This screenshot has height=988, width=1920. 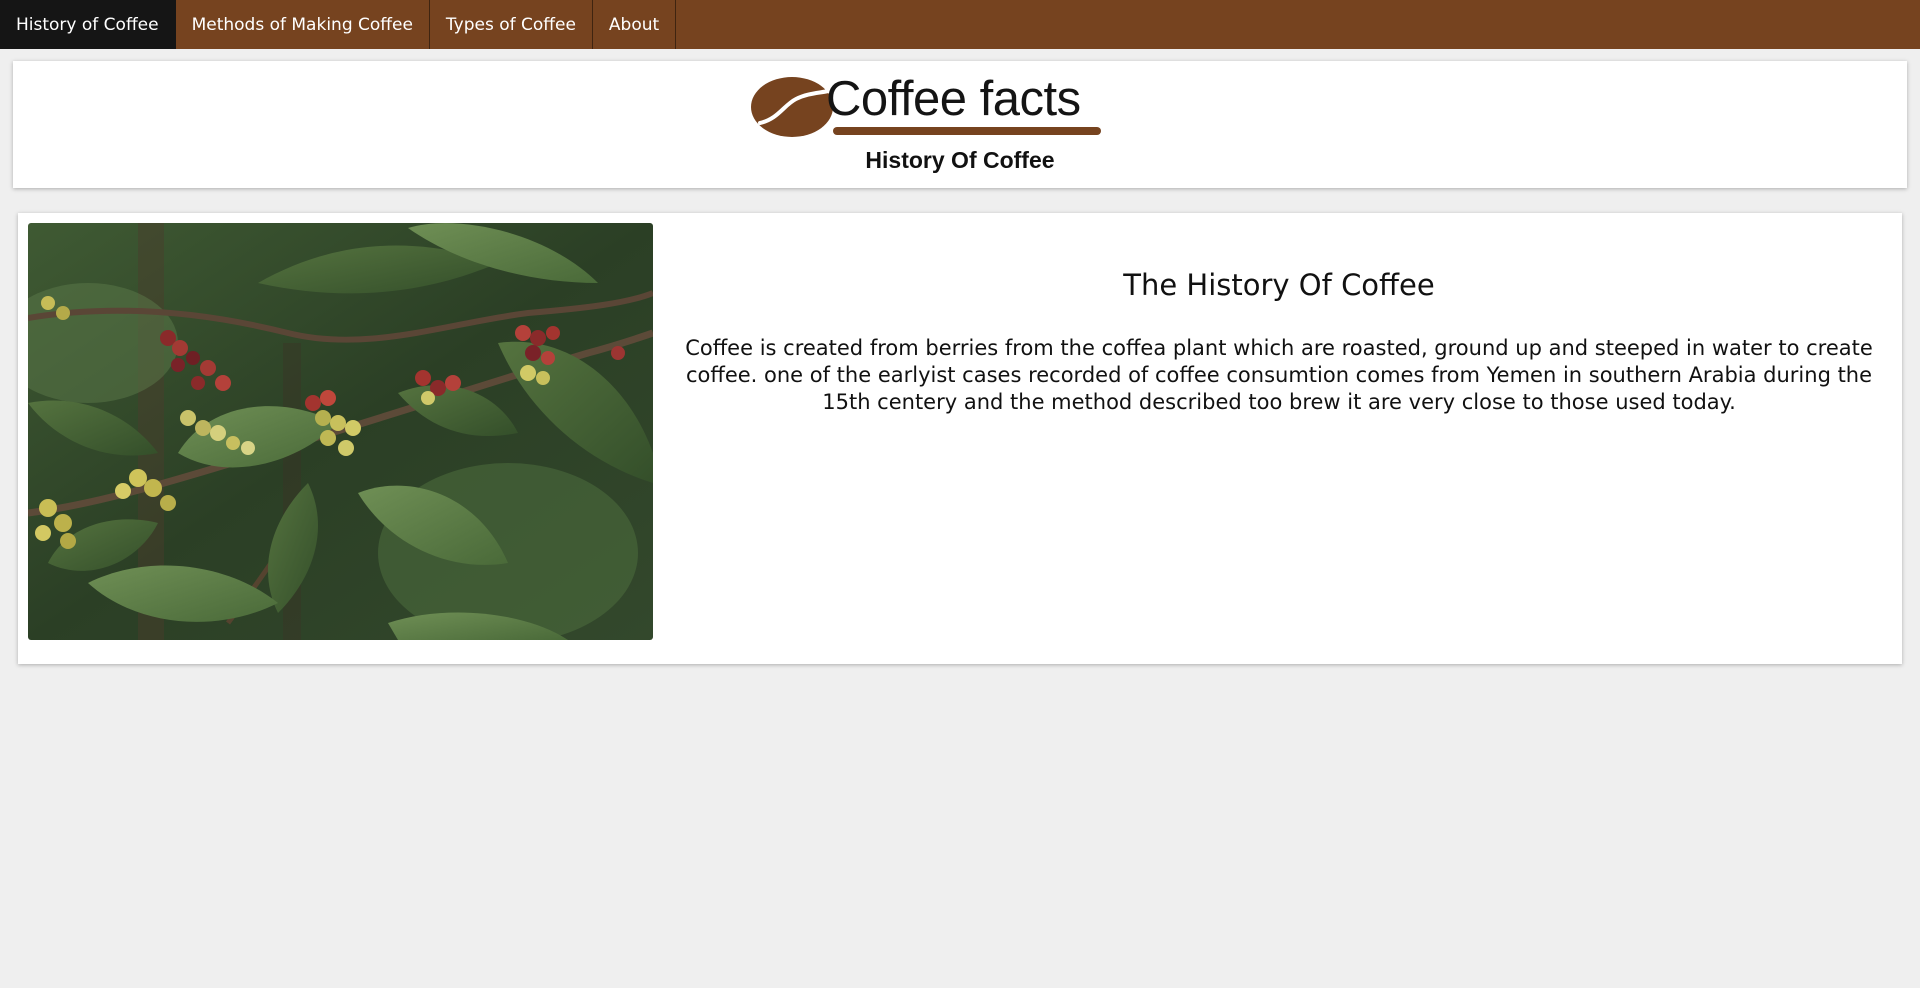 What do you see at coordinates (960, 160) in the screenshot?
I see `page-subtitle: History Of Coffee` at bounding box center [960, 160].